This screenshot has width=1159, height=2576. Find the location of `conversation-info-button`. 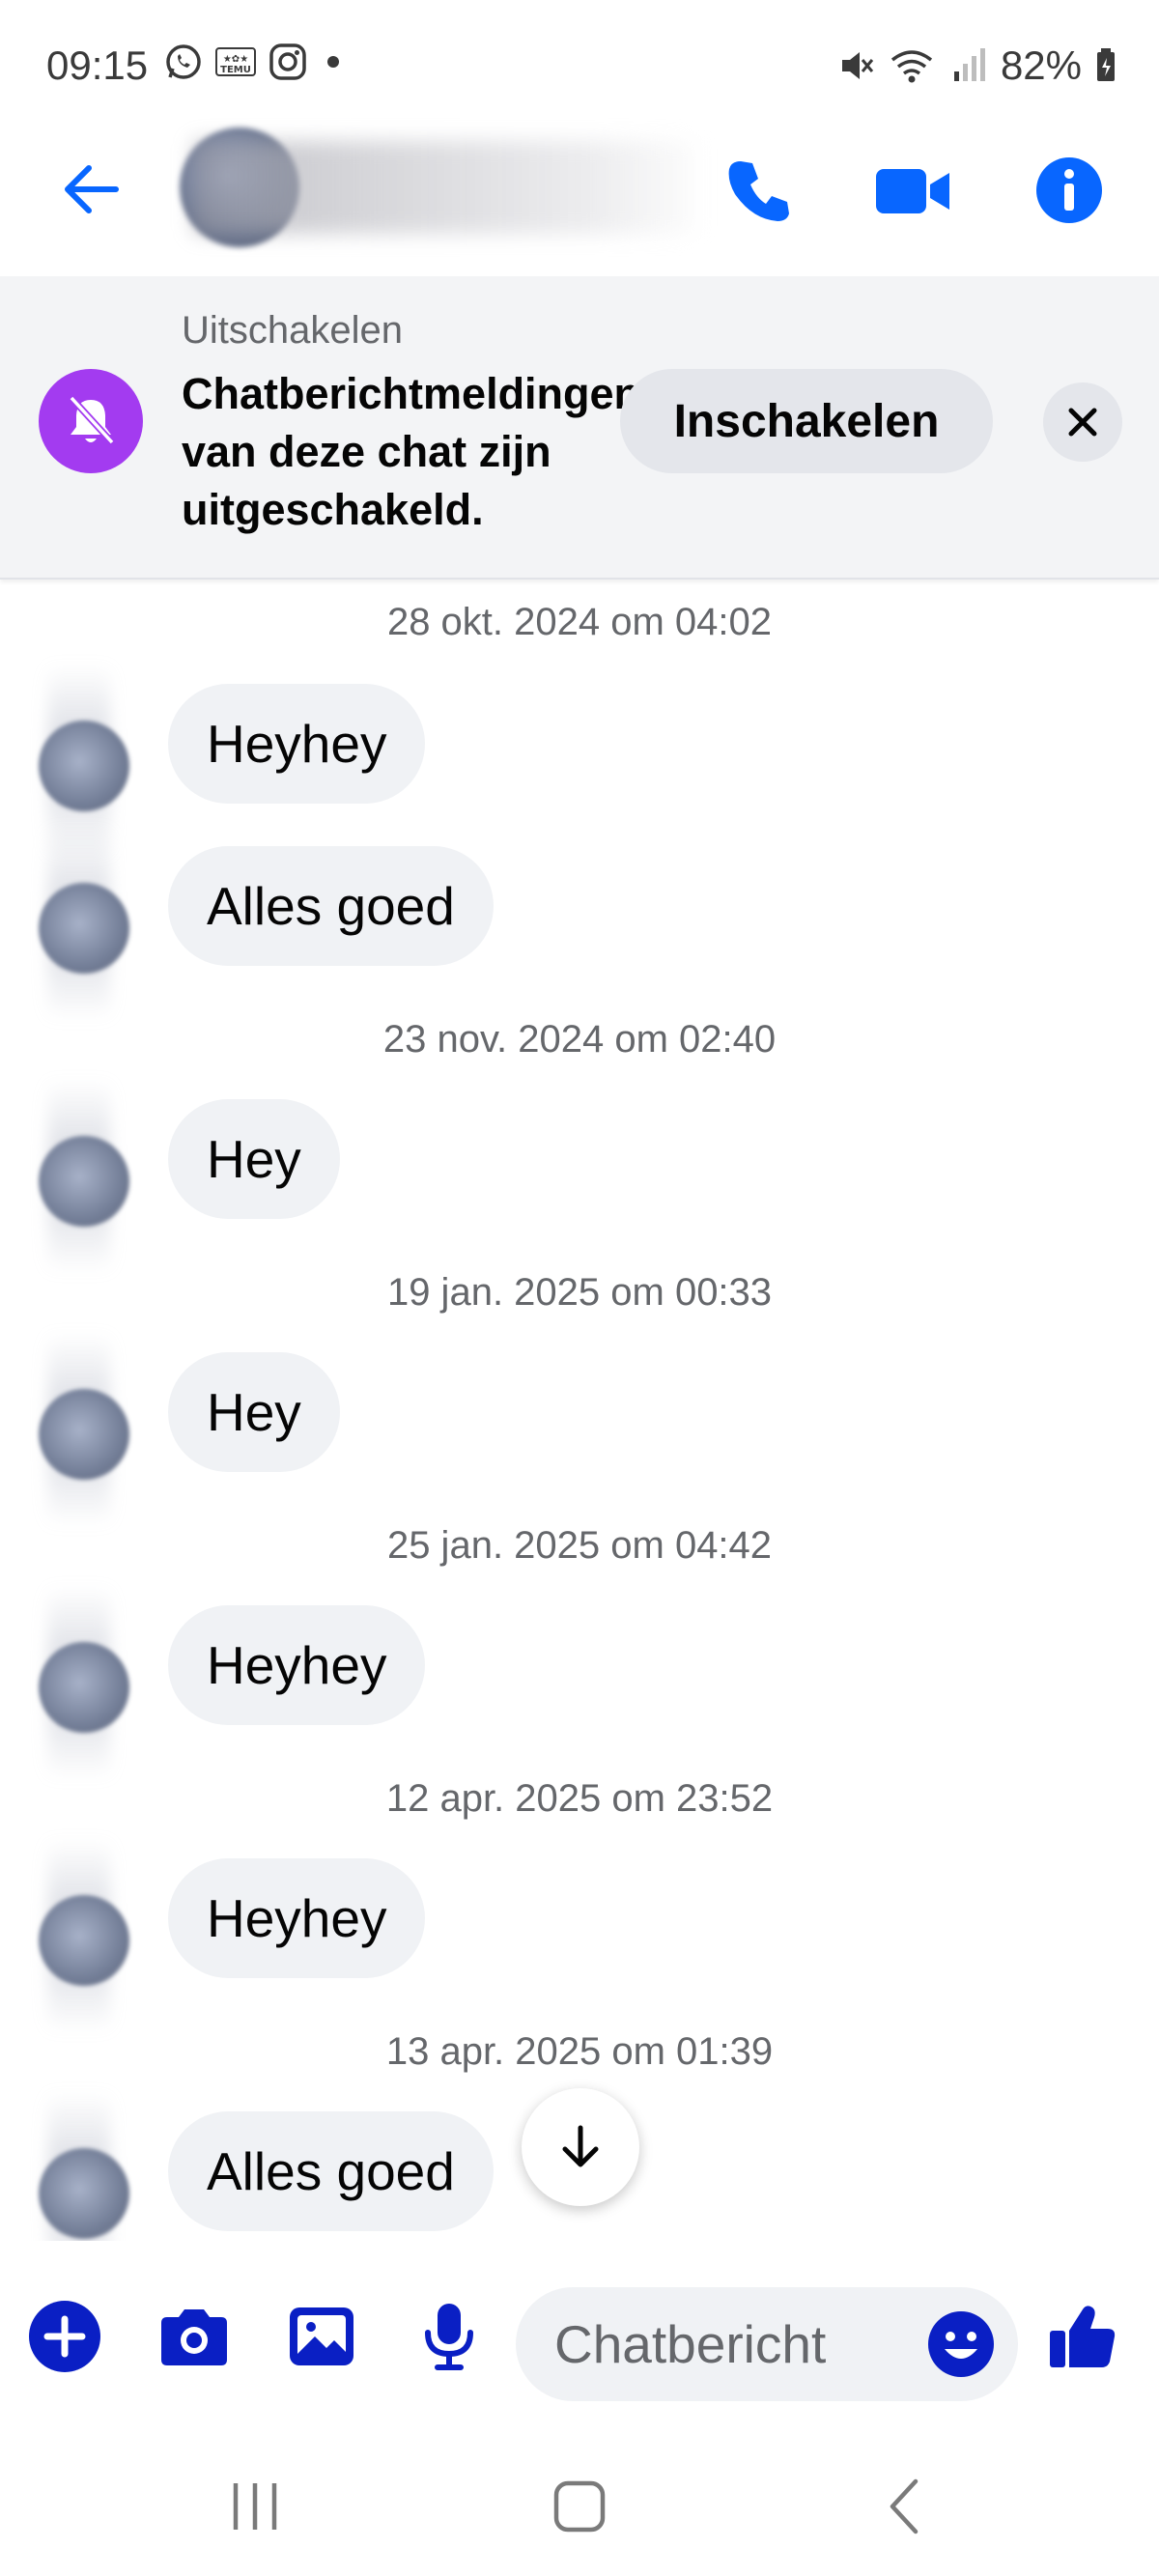

conversation-info-button is located at coordinates (1069, 190).